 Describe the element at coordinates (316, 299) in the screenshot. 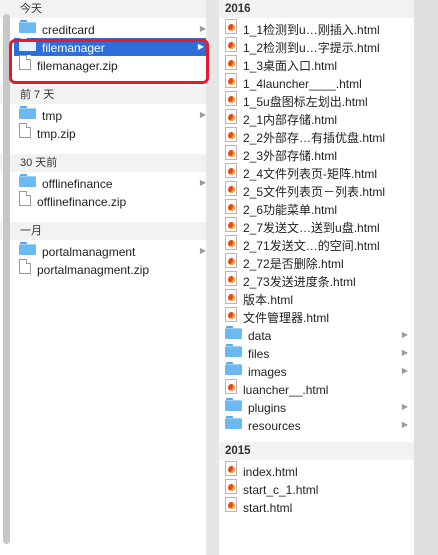

I see `file-row-html: 版本.html` at that location.